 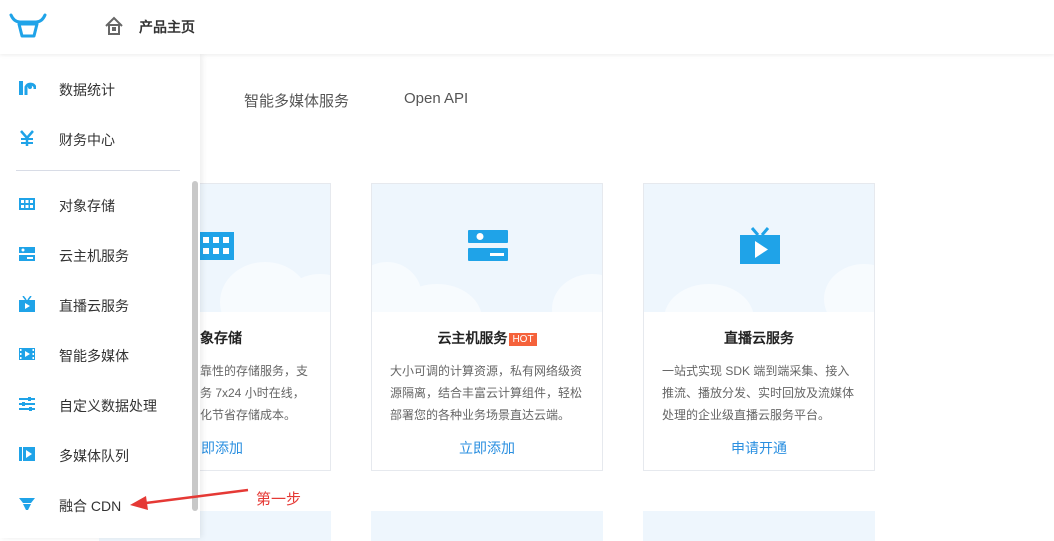 I want to click on add-now-link: 即添加, so click(x=222, y=448).